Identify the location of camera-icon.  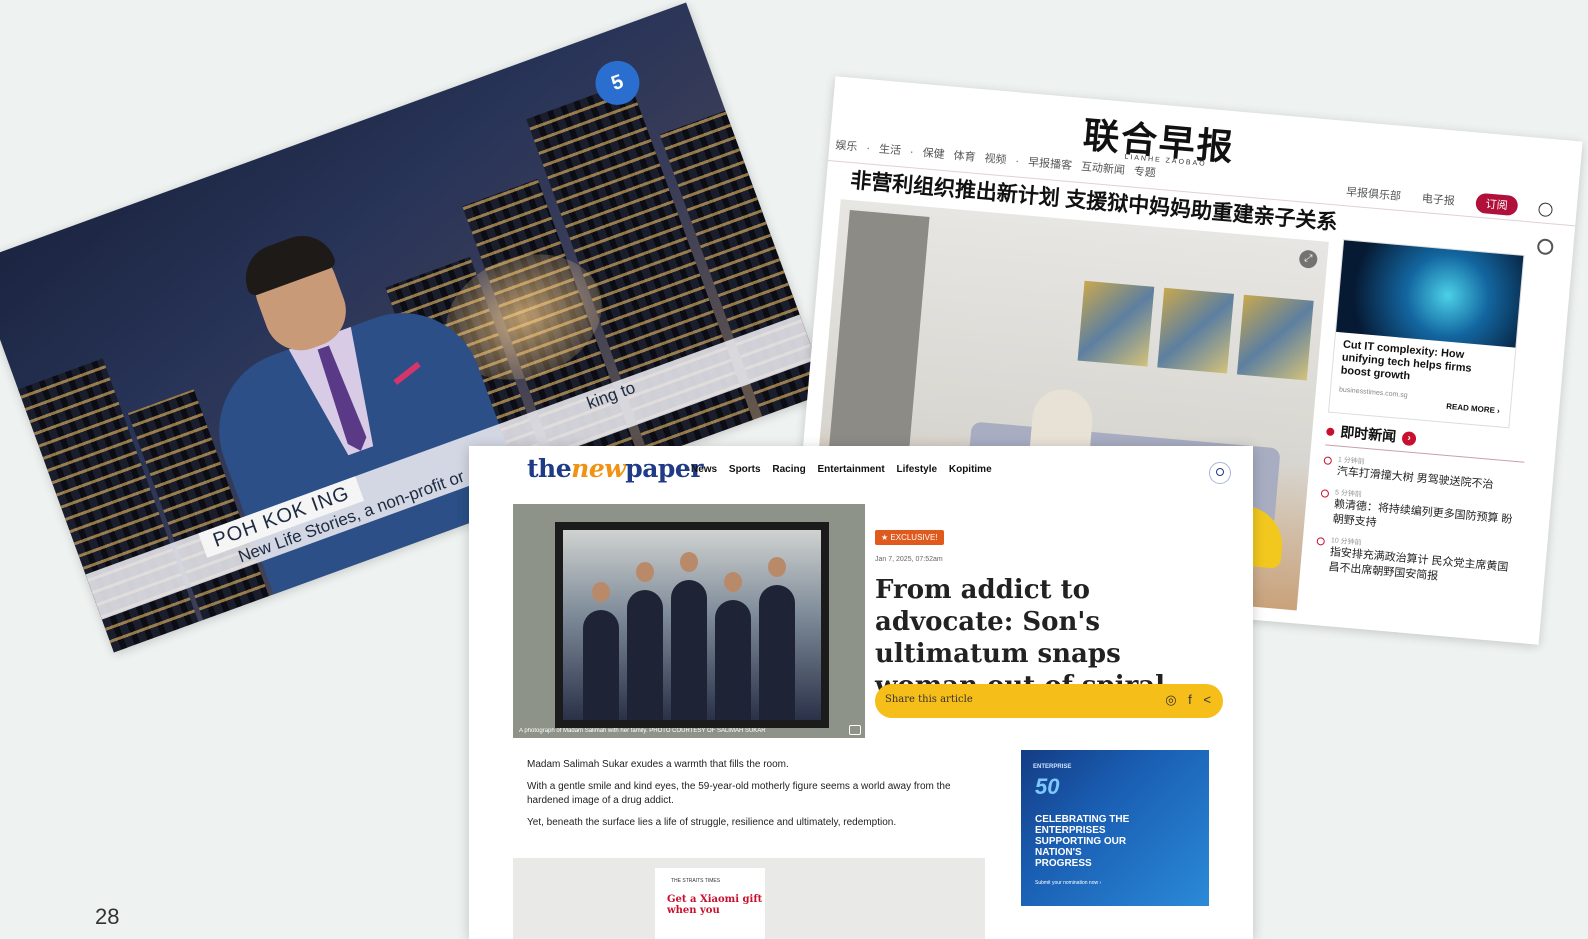
(855, 730).